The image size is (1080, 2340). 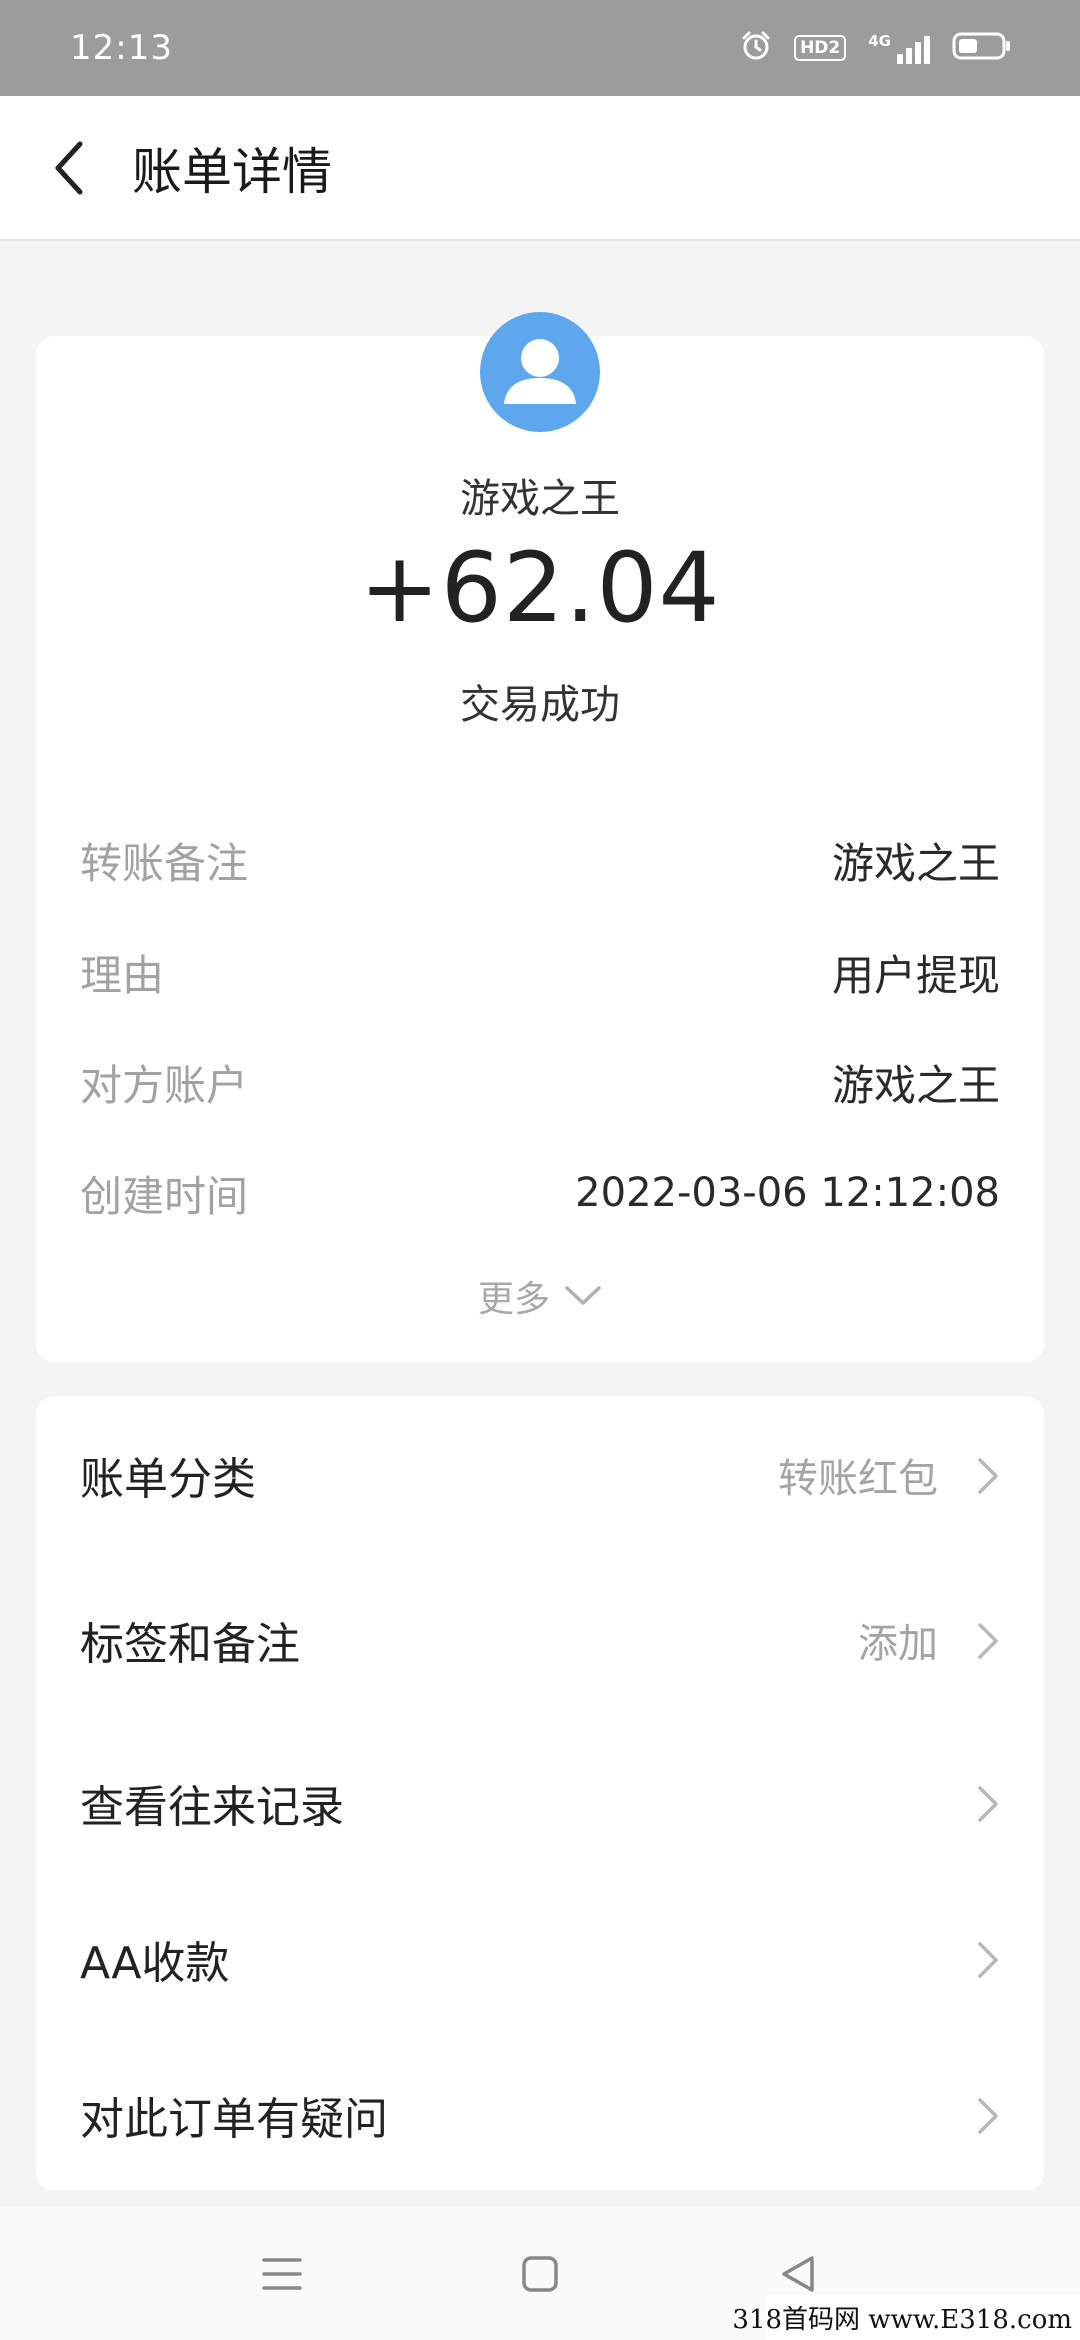 What do you see at coordinates (798, 2274) in the screenshot?
I see `back-triangle-icon` at bounding box center [798, 2274].